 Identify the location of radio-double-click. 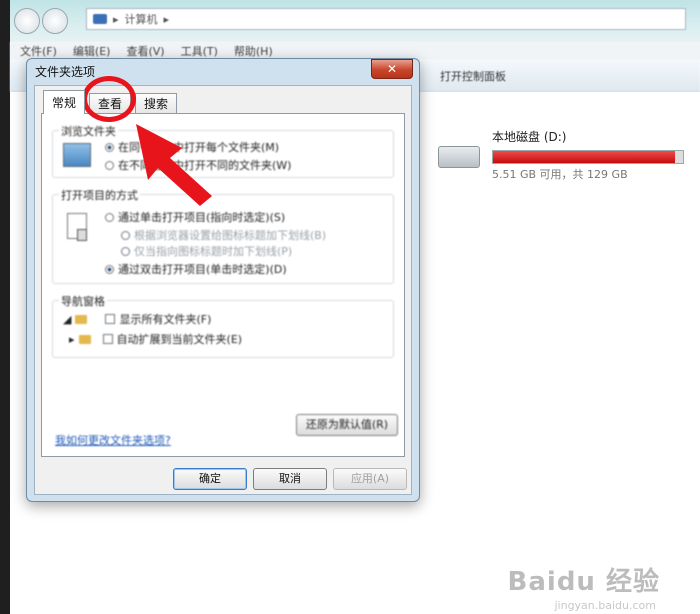
(109, 269).